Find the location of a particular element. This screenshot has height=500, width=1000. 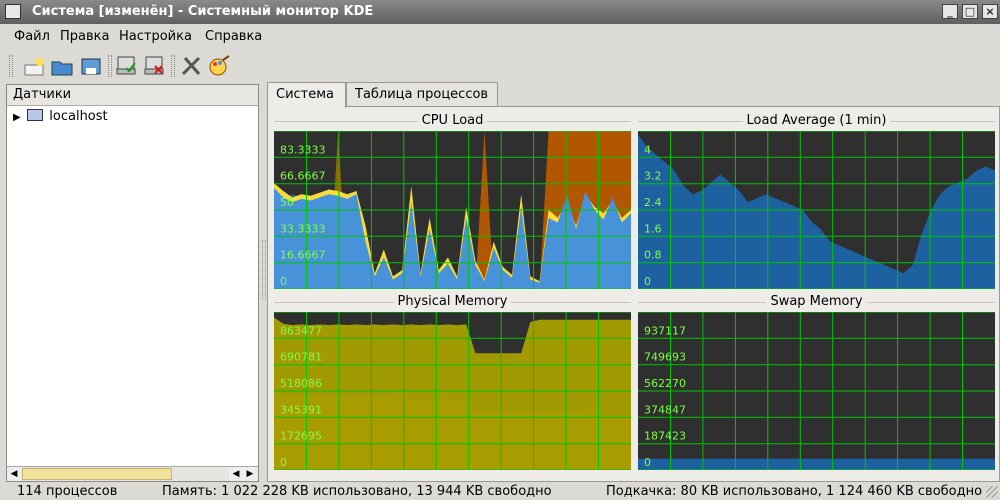

color-scheme-icon is located at coordinates (219, 66).